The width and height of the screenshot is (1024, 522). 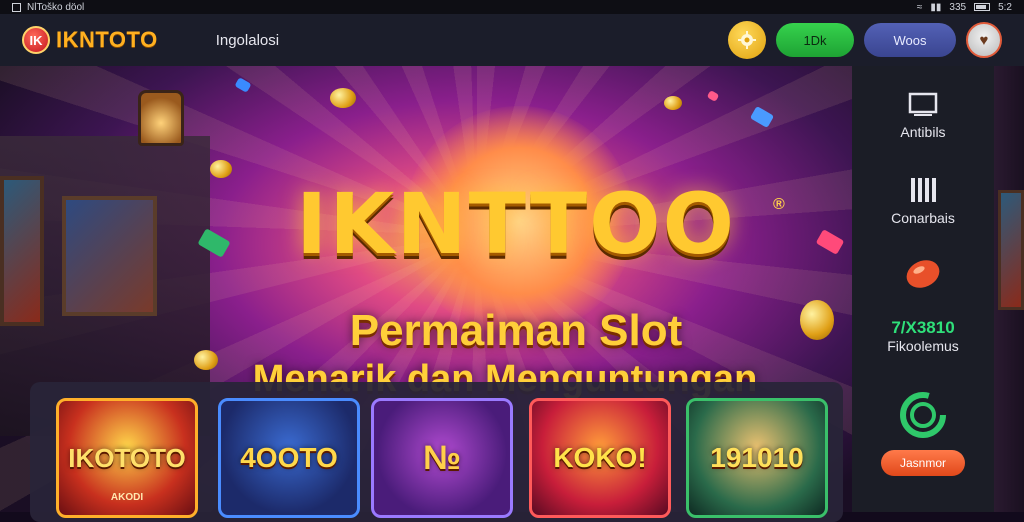 What do you see at coordinates (923, 218) in the screenshot?
I see `sidebar-item-label: Conarbais` at bounding box center [923, 218].